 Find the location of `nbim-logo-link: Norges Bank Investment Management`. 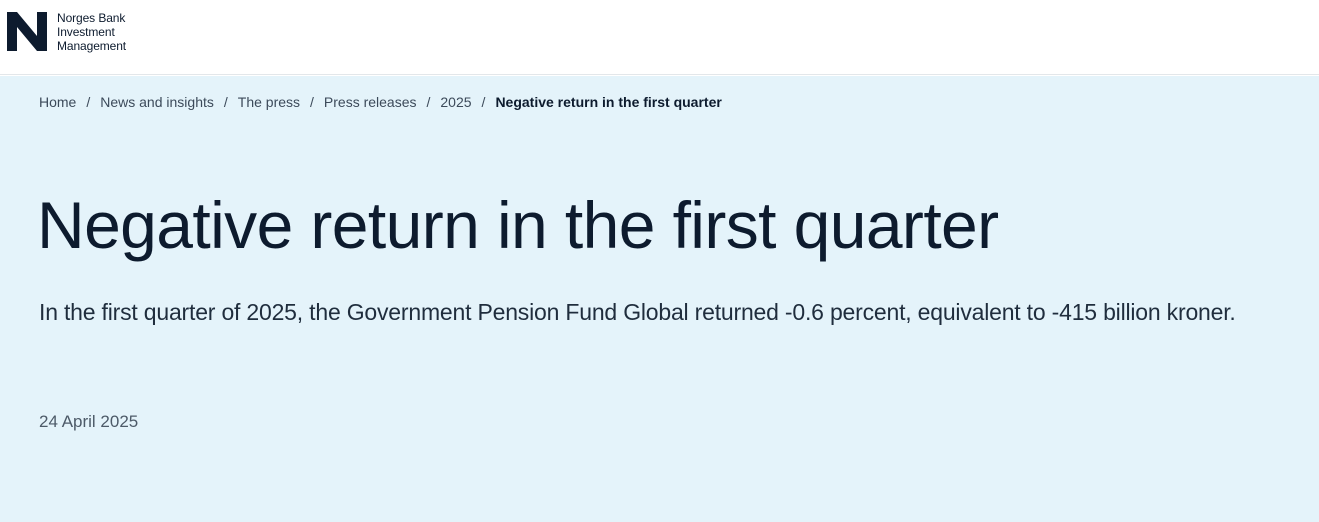

nbim-logo-link: Norges Bank Investment Management is located at coordinates (66, 32).